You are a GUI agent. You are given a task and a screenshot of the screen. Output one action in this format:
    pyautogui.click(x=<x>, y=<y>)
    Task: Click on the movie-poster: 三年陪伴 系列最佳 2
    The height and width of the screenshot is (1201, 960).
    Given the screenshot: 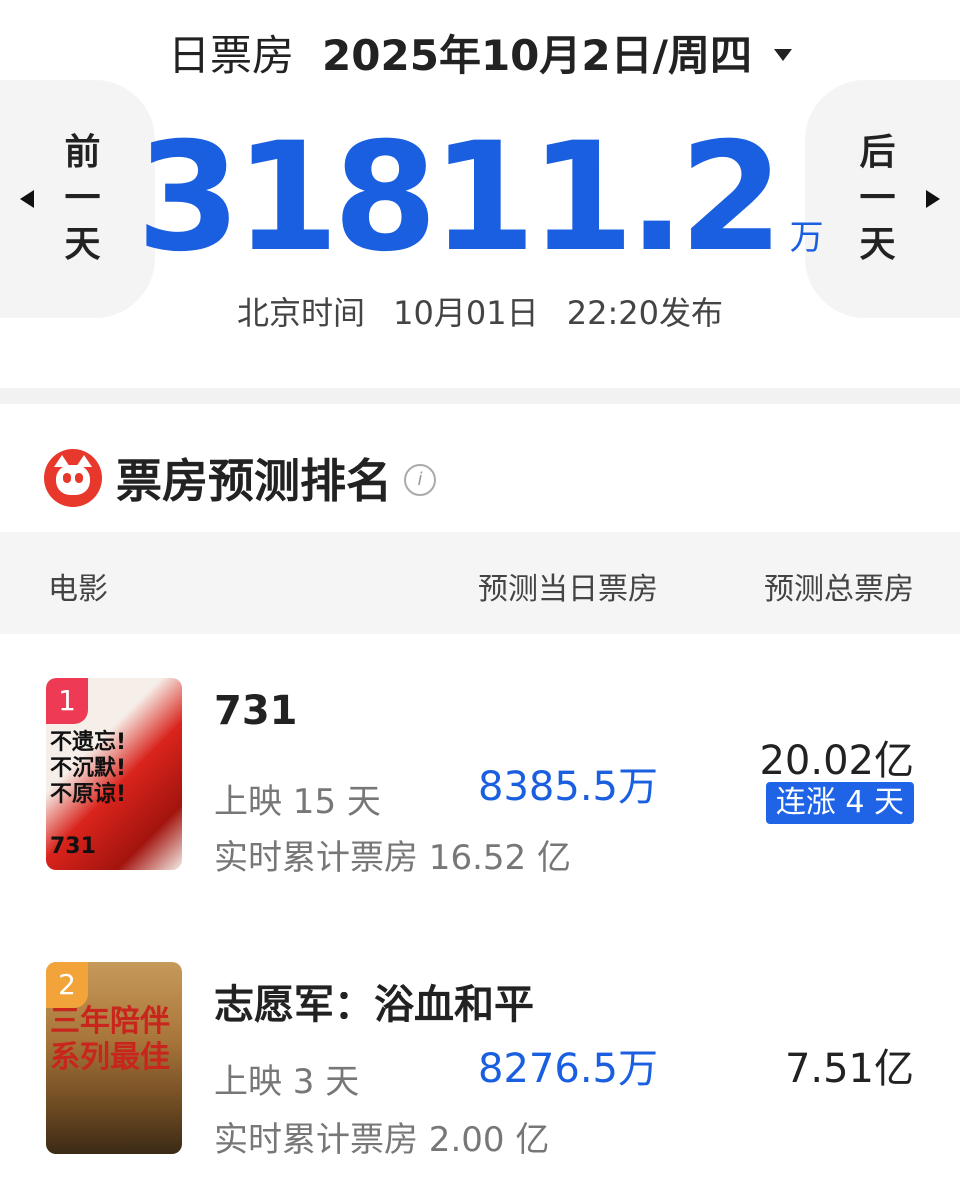 What is the action you would take?
    pyautogui.click(x=114, y=1058)
    